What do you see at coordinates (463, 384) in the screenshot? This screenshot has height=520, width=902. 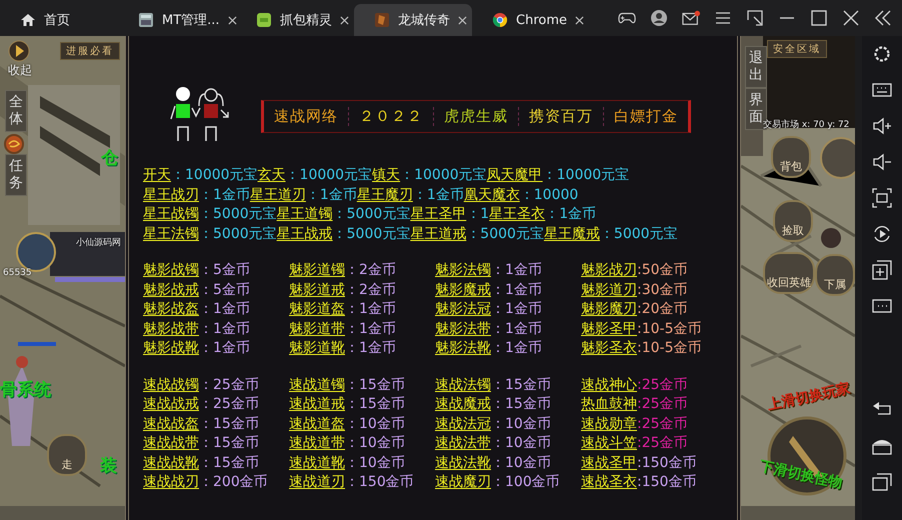 I see `item-link: 速战法镯` at bounding box center [463, 384].